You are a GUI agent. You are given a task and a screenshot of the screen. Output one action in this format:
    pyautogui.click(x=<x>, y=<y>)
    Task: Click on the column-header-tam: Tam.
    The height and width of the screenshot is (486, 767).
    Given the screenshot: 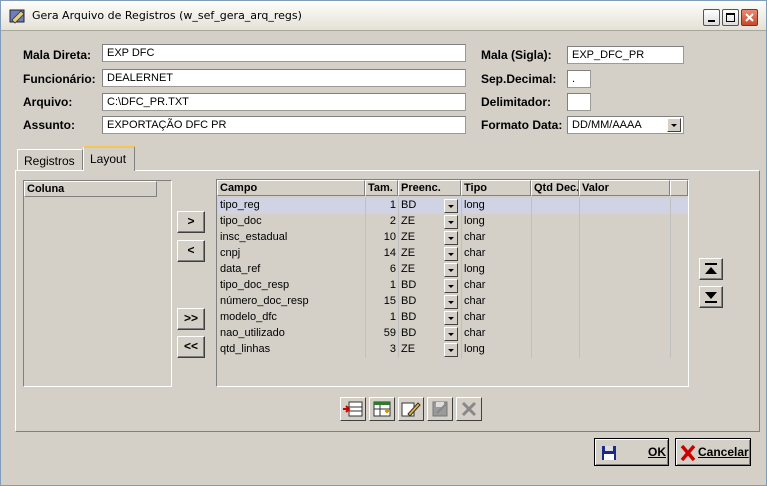 What is the action you would take?
    pyautogui.click(x=381, y=188)
    